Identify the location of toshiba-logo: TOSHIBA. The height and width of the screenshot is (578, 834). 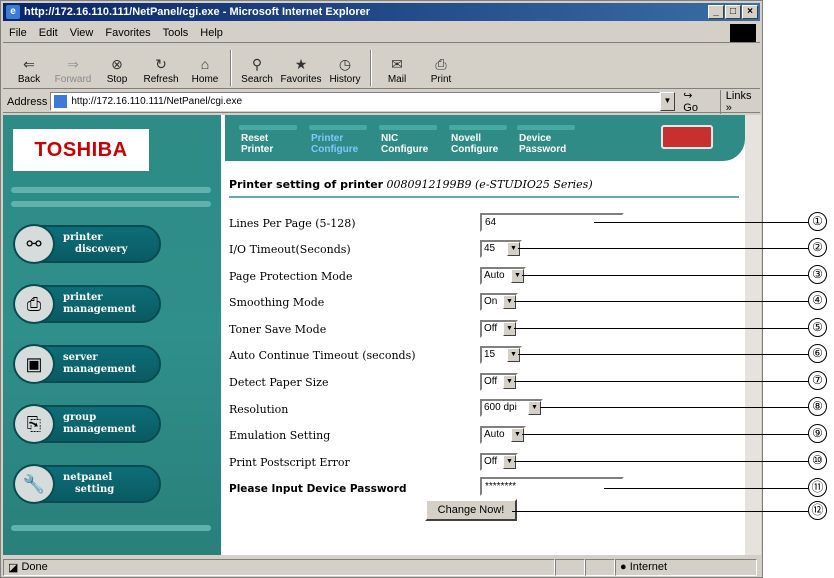
(81, 150).